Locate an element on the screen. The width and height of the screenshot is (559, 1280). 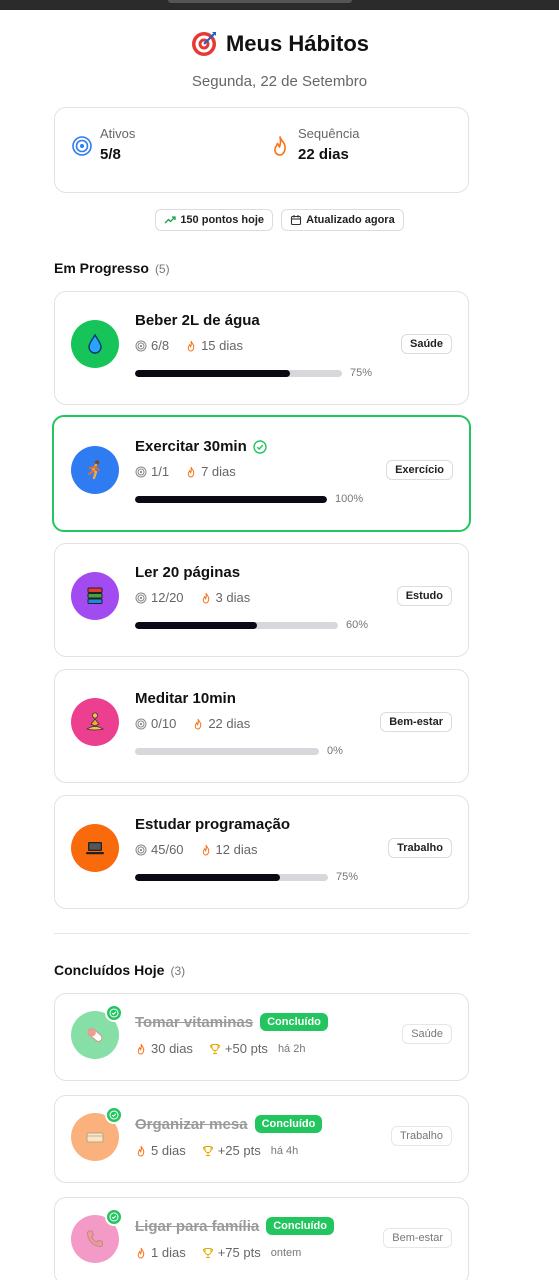
habit-name-text: Organizar mesa is located at coordinates (191, 1124).